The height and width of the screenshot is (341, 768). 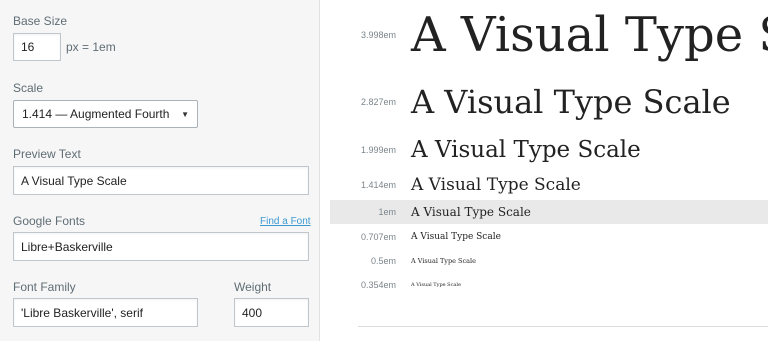 What do you see at coordinates (378, 102) in the screenshot?
I see `scale-row-em: 2.827em` at bounding box center [378, 102].